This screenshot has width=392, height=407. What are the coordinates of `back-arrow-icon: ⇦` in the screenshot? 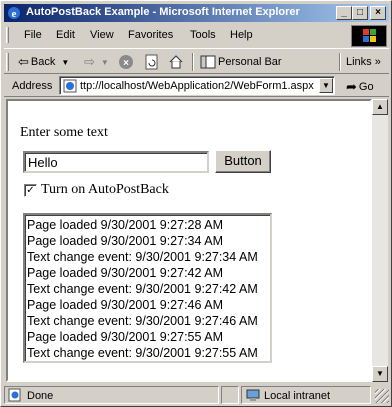 It's located at (23, 61).